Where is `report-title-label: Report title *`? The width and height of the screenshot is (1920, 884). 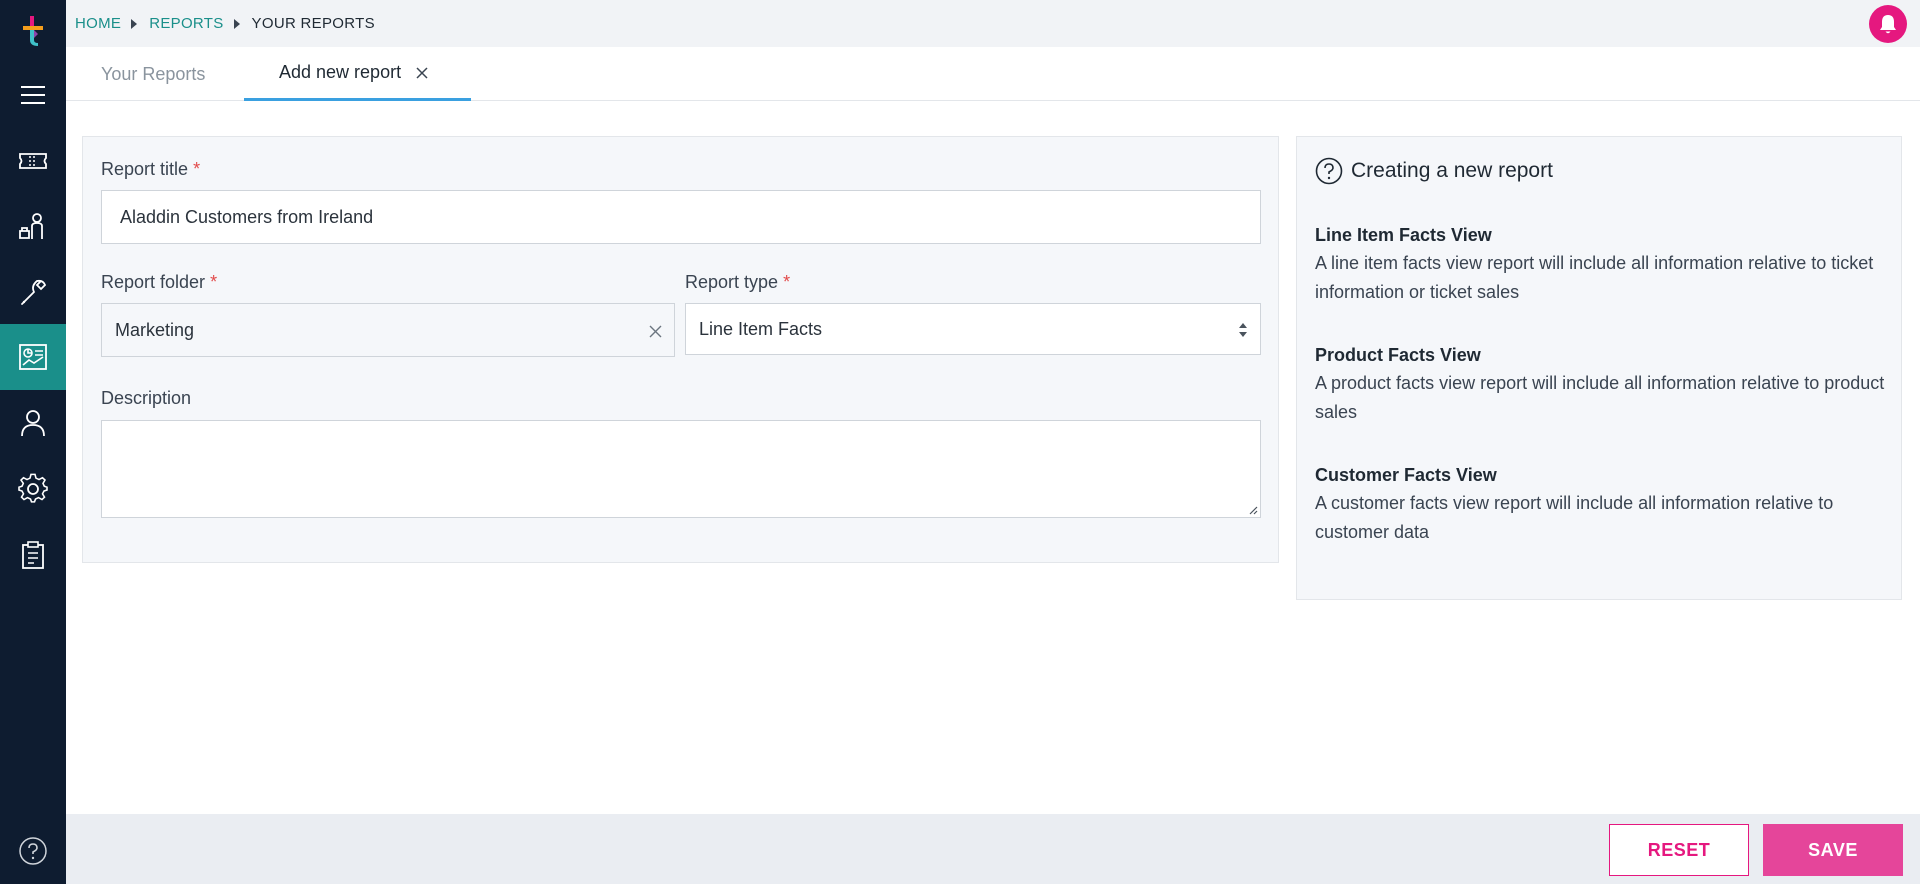
report-title-label: Report title * is located at coordinates (150, 169).